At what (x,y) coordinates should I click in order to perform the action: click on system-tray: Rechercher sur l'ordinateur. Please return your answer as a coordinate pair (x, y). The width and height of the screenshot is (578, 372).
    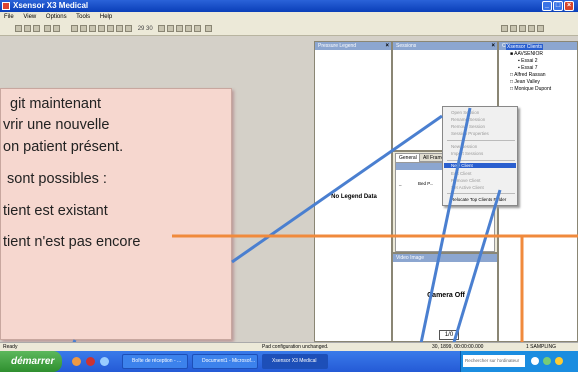
    Looking at the image, I should click on (519, 361).